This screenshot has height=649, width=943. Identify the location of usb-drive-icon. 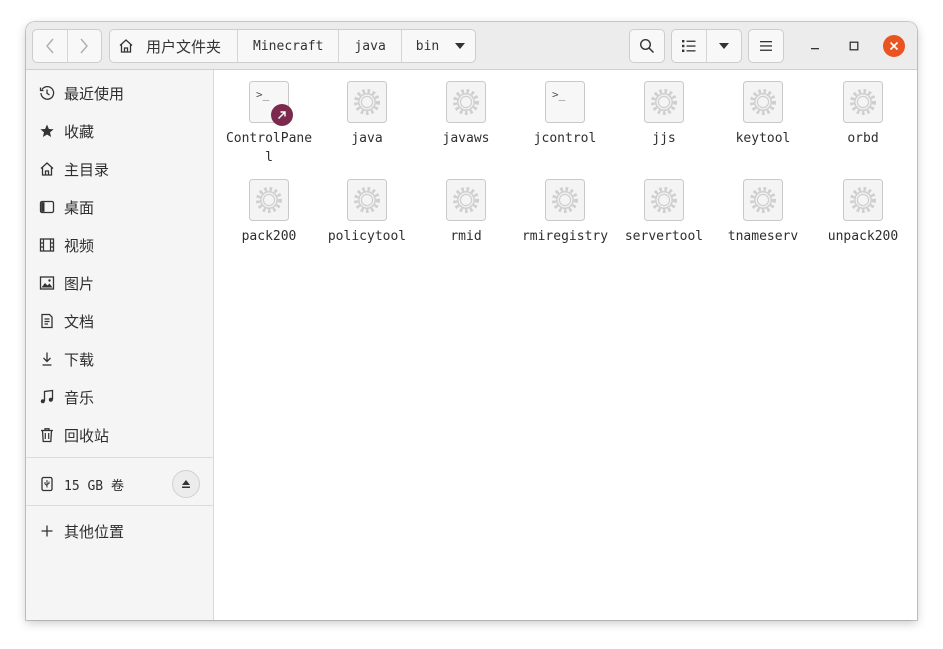
(47, 484).